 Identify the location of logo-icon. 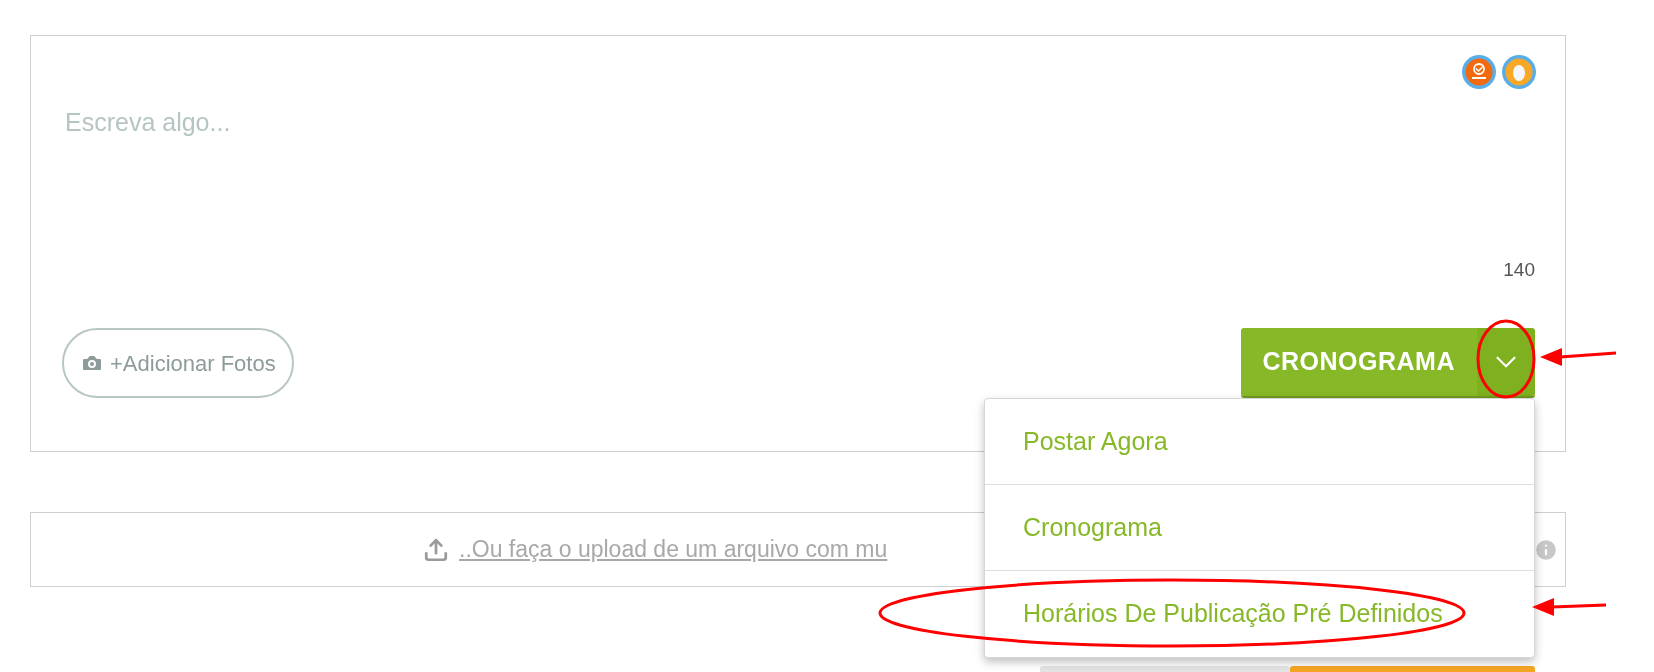
(1479, 72).